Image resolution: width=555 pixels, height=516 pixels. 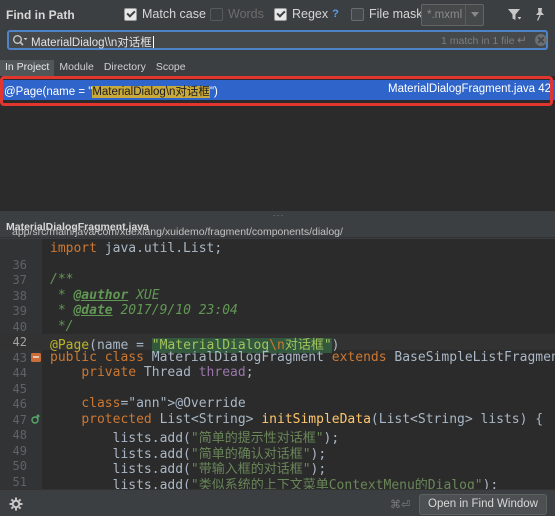 What do you see at coordinates (541, 40) in the screenshot?
I see `clear-search-icon` at bounding box center [541, 40].